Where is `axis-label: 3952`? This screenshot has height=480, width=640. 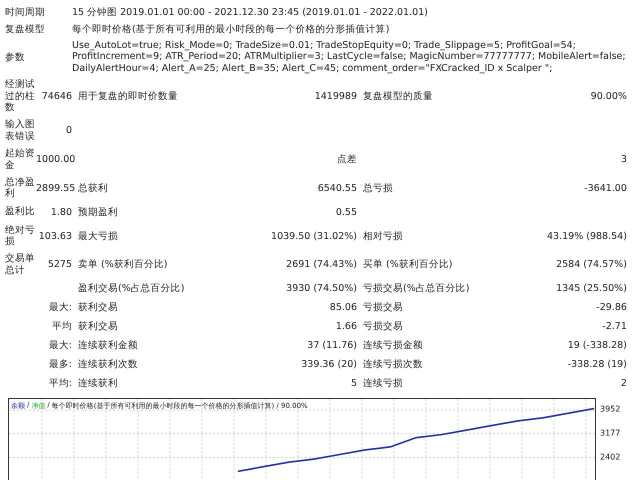 axis-label: 3952 is located at coordinates (610, 409).